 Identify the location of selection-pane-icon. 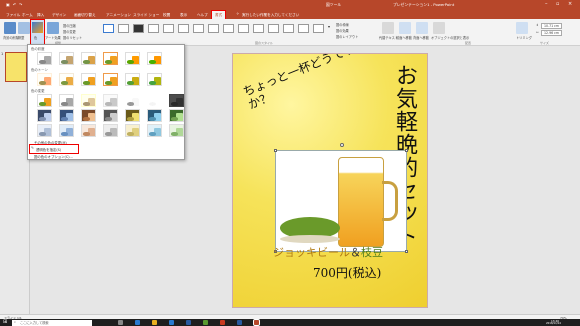
(439, 28).